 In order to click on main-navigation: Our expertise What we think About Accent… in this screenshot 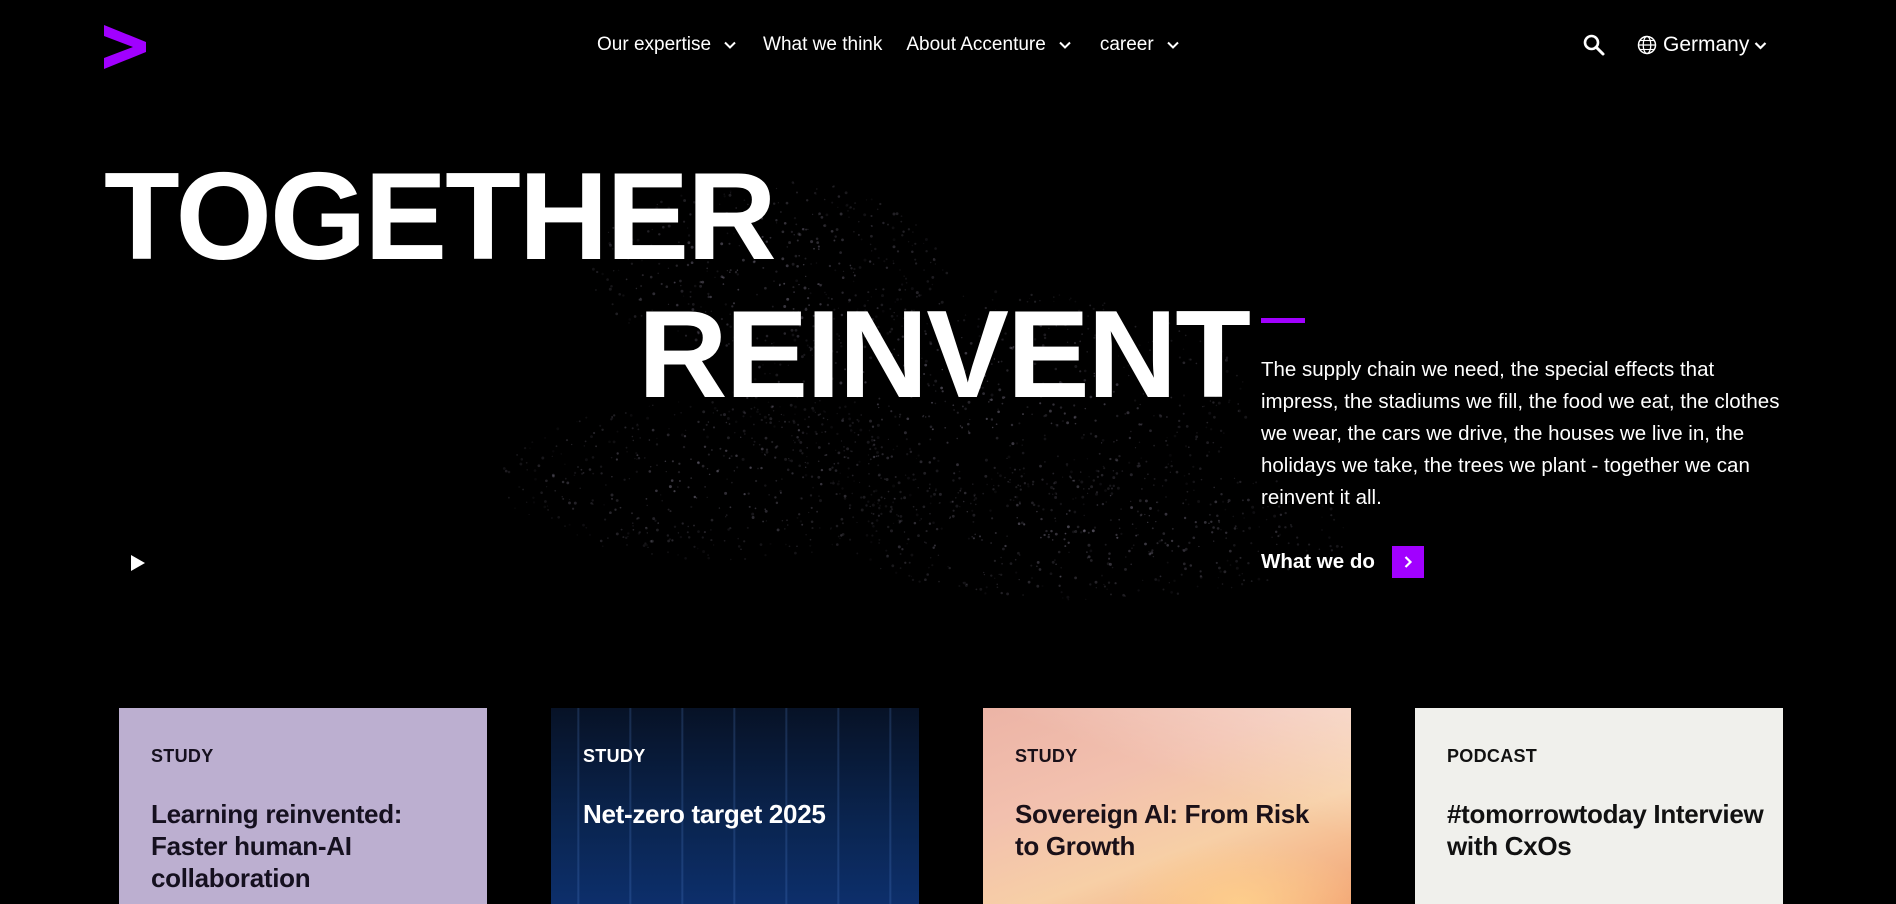, I will do `click(888, 45)`.